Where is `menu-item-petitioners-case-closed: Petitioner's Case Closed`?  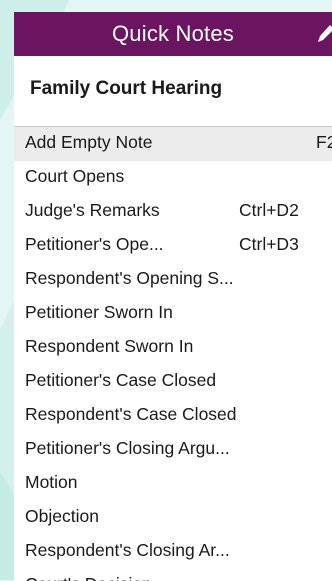
menu-item-petitioners-case-closed: Petitioner's Case Closed is located at coordinates (173, 382).